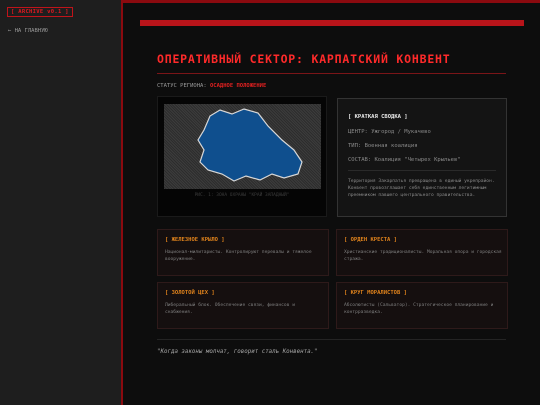 The width and height of the screenshot is (540, 405). What do you see at coordinates (331, 339) in the screenshot?
I see `footer-divider` at bounding box center [331, 339].